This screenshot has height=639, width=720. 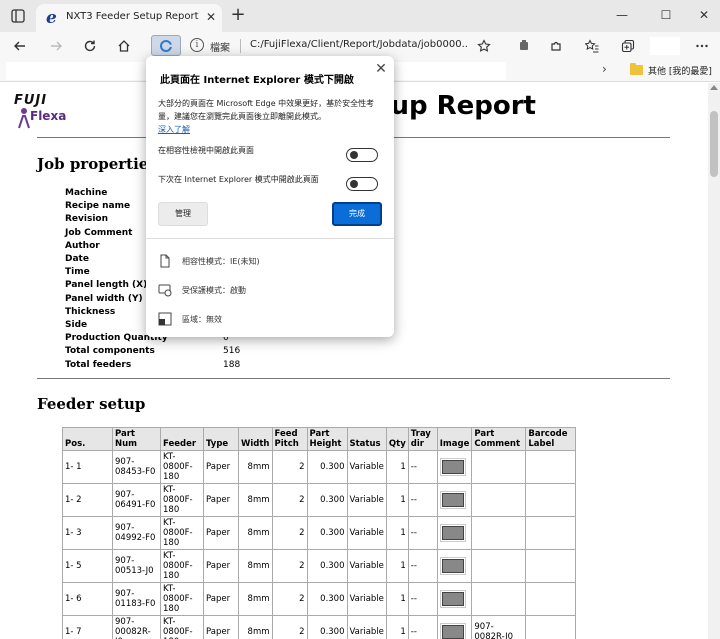 I want to click on cell-part: 907-00082R-J0, so click(x=136, y=627).